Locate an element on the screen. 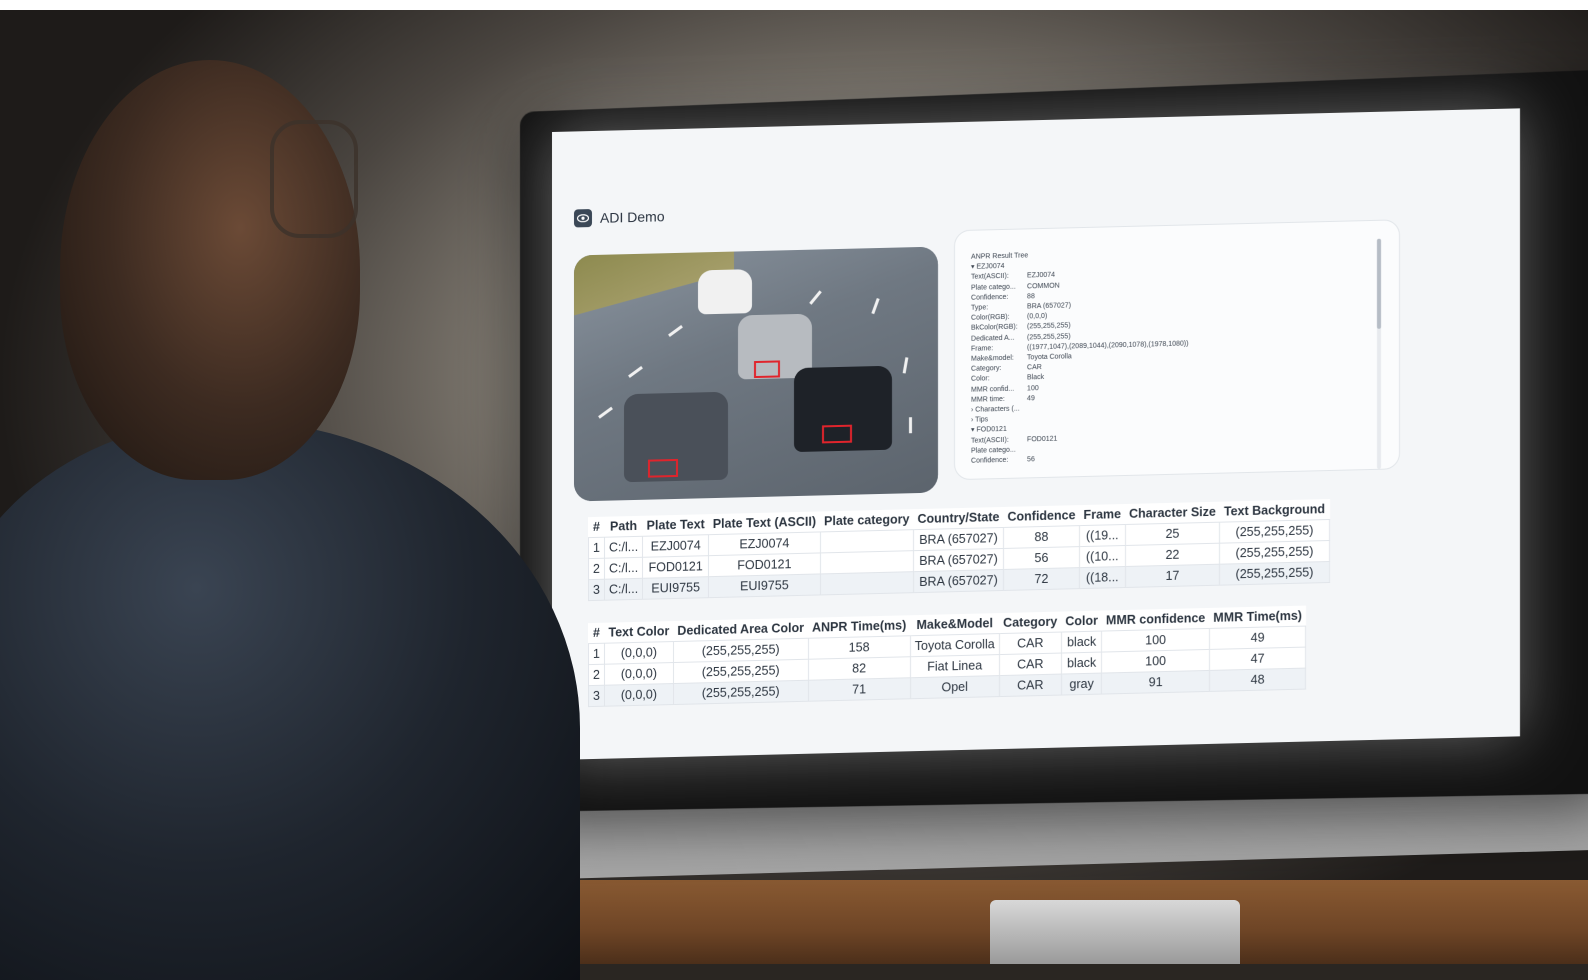 Image resolution: width=1588 pixels, height=980 pixels. video-preview is located at coordinates (756, 374).